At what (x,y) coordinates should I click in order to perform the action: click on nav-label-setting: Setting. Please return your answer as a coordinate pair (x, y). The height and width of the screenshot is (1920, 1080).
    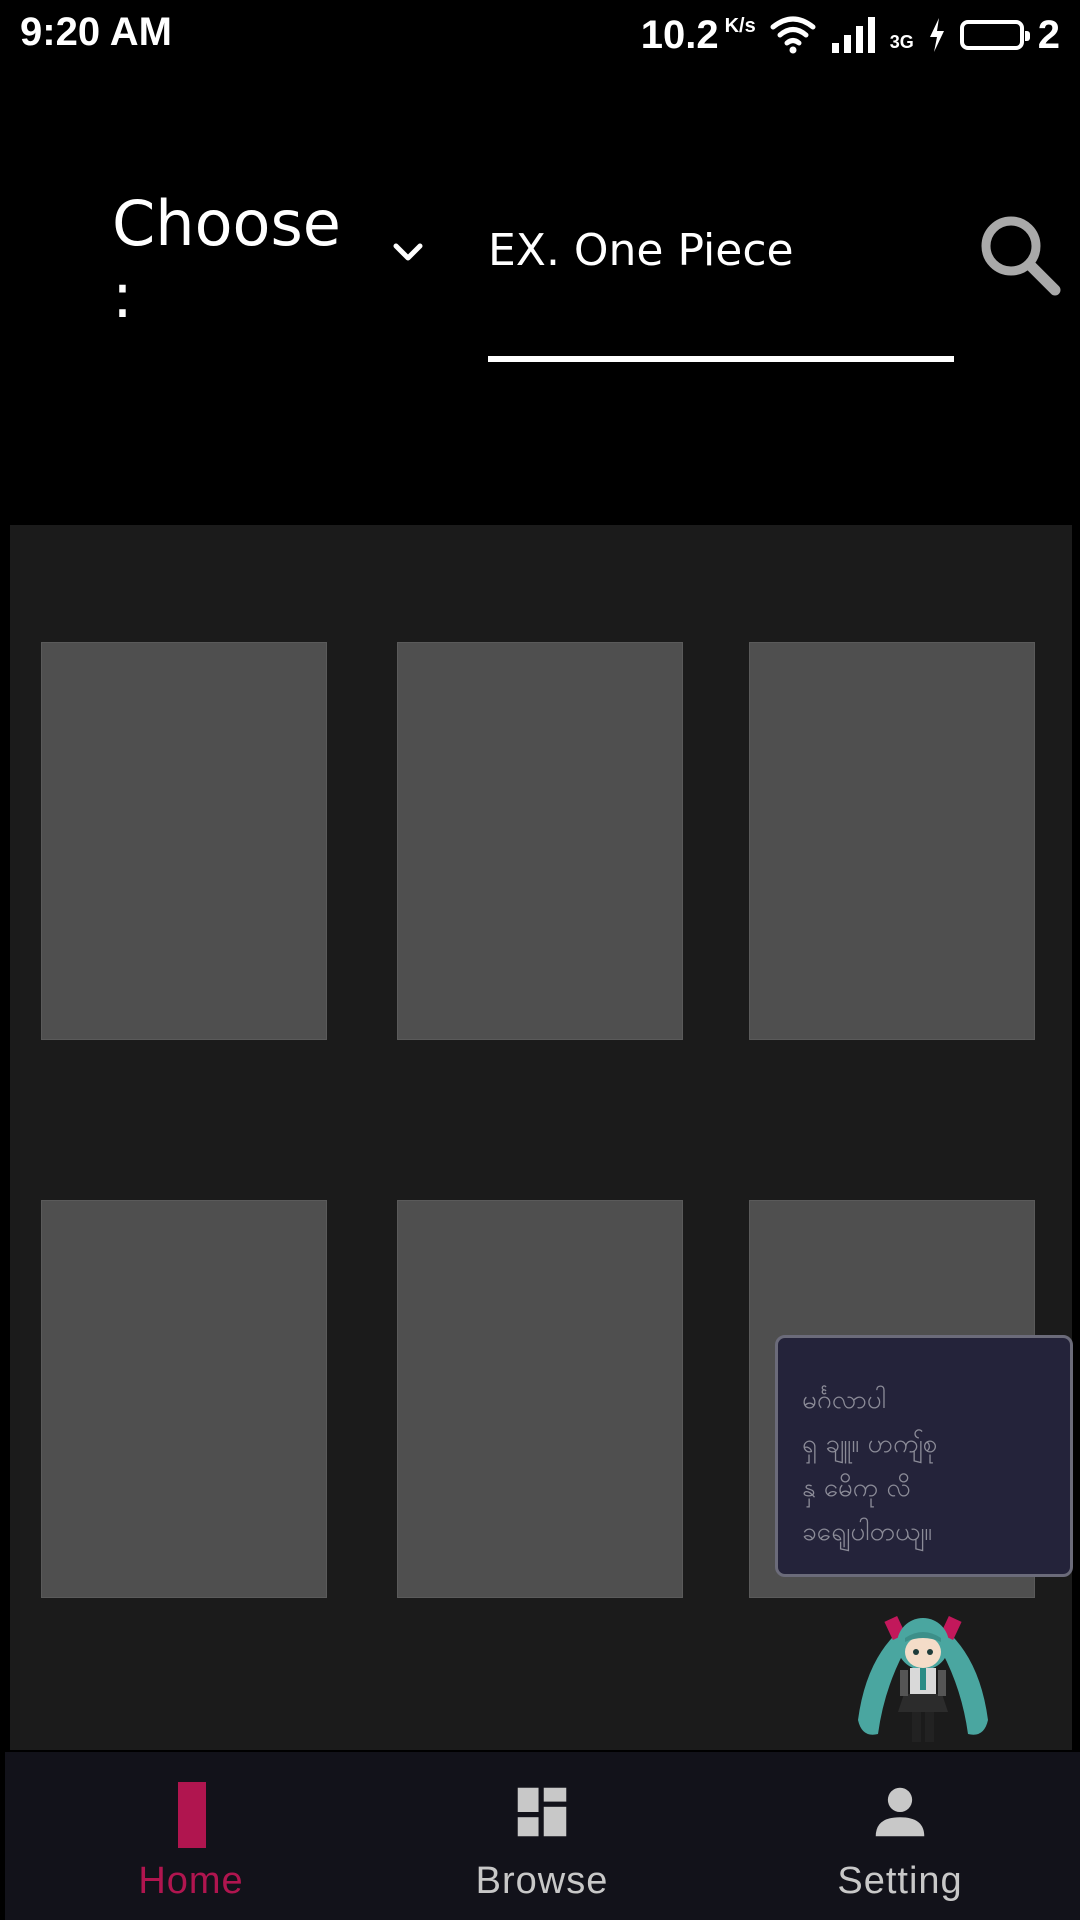
    Looking at the image, I should click on (900, 1881).